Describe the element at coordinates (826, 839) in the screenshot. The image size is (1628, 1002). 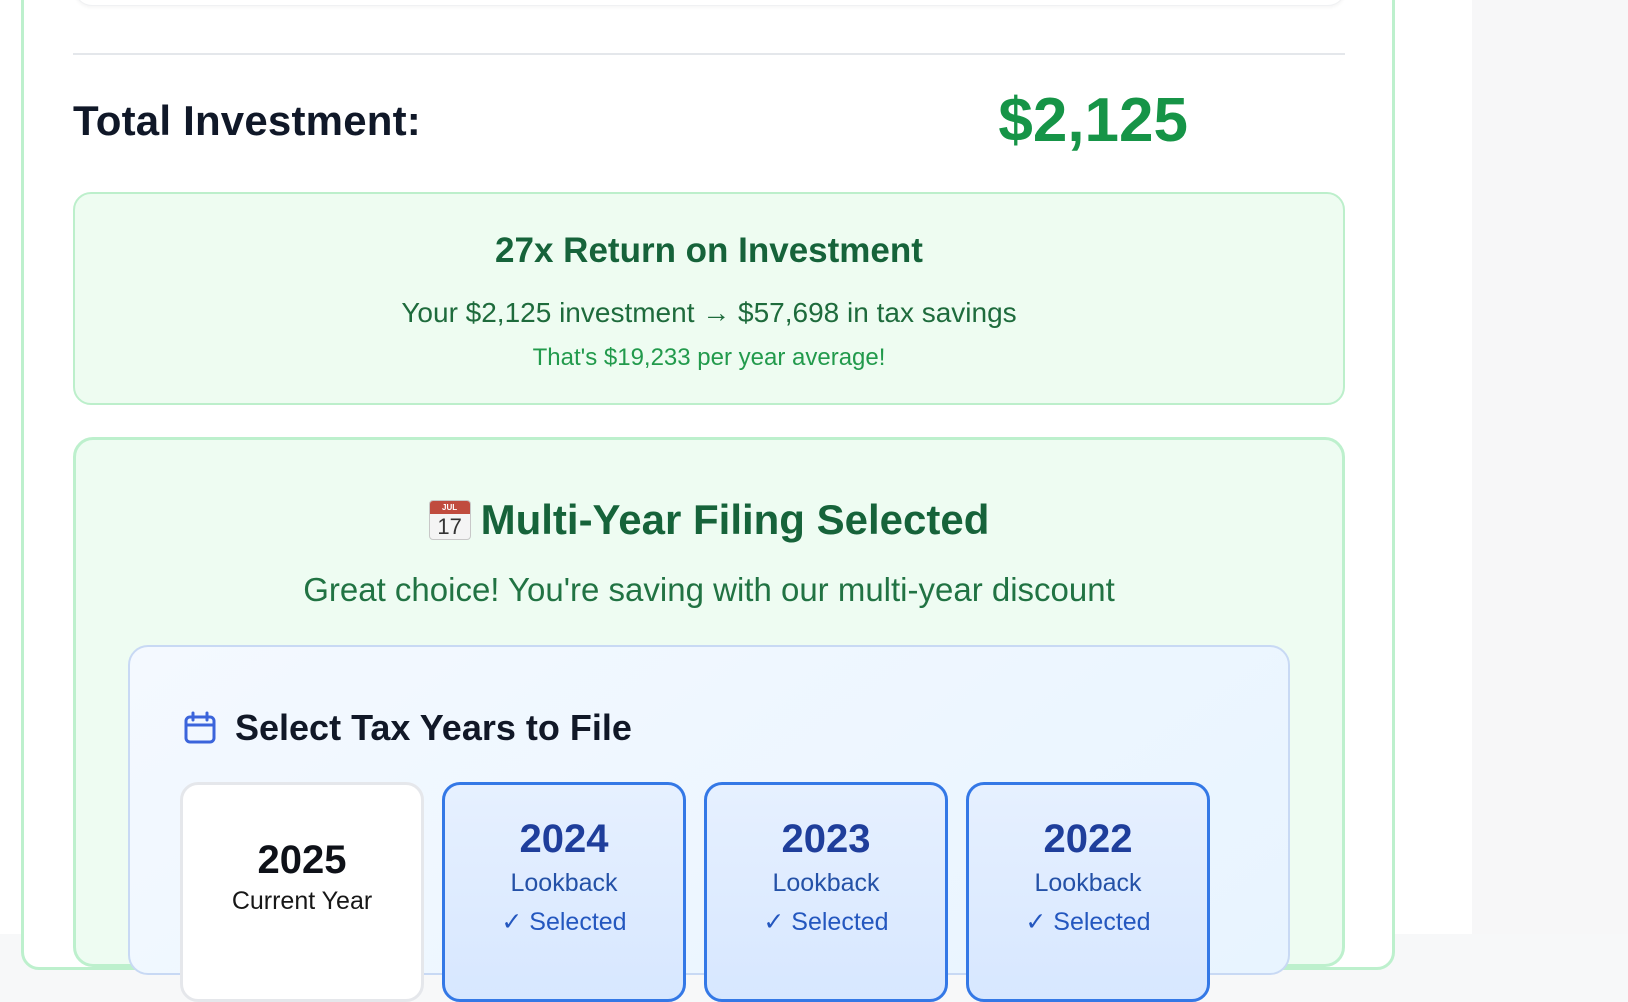
I see `year-number: 2023` at that location.